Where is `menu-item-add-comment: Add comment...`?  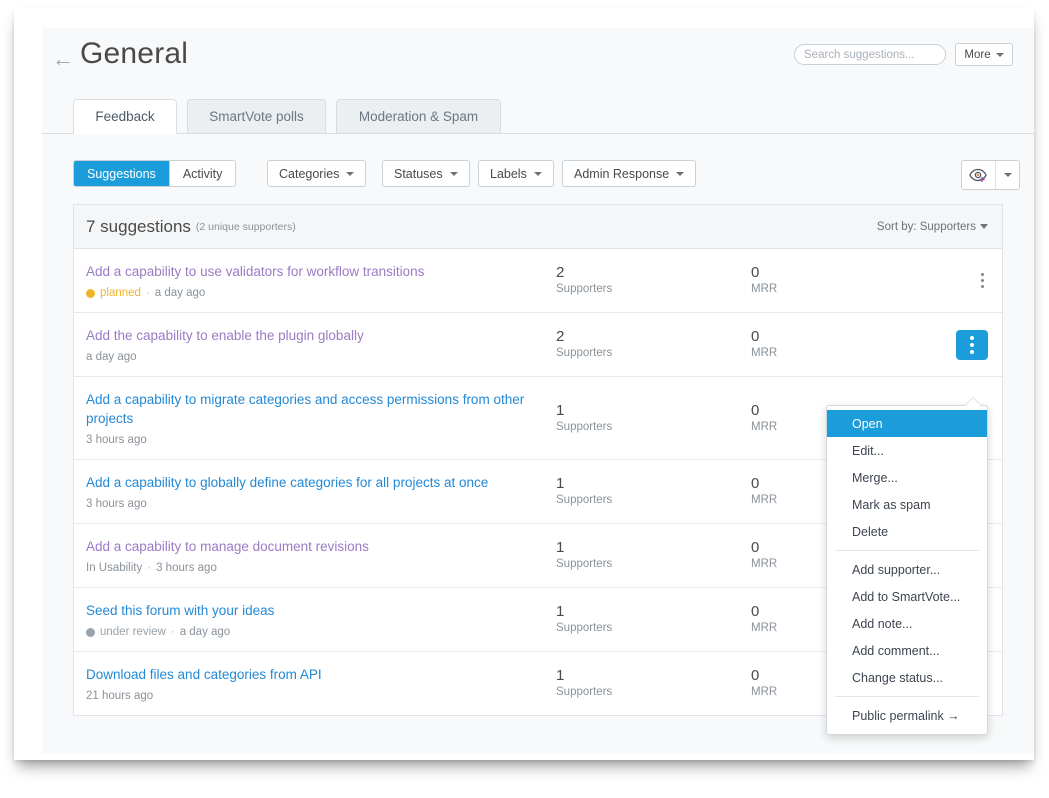
menu-item-add-comment: Add comment... is located at coordinates (907, 650).